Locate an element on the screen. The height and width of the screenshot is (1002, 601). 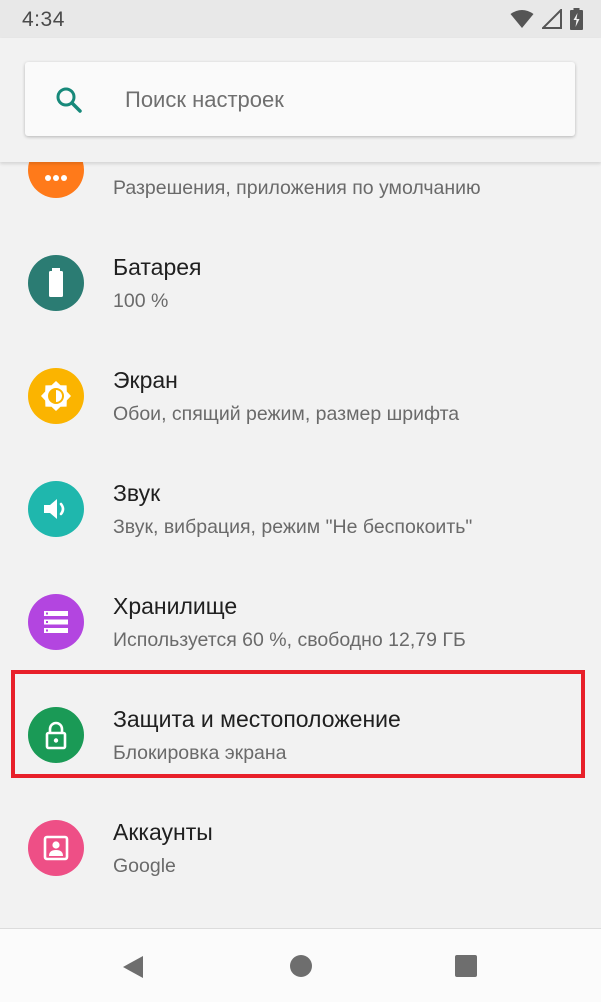
settings-item-title: Батарея is located at coordinates (157, 267).